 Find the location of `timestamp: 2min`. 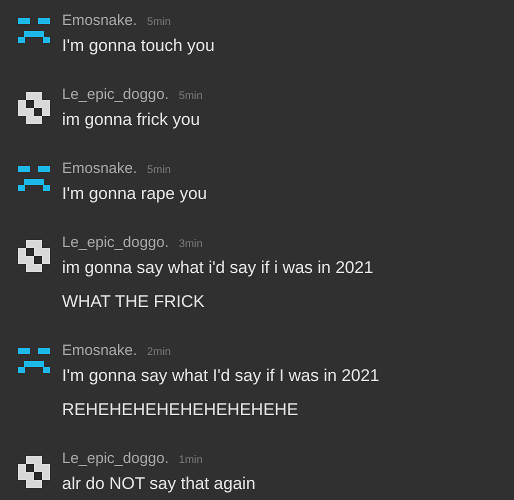

timestamp: 2min is located at coordinates (159, 352).